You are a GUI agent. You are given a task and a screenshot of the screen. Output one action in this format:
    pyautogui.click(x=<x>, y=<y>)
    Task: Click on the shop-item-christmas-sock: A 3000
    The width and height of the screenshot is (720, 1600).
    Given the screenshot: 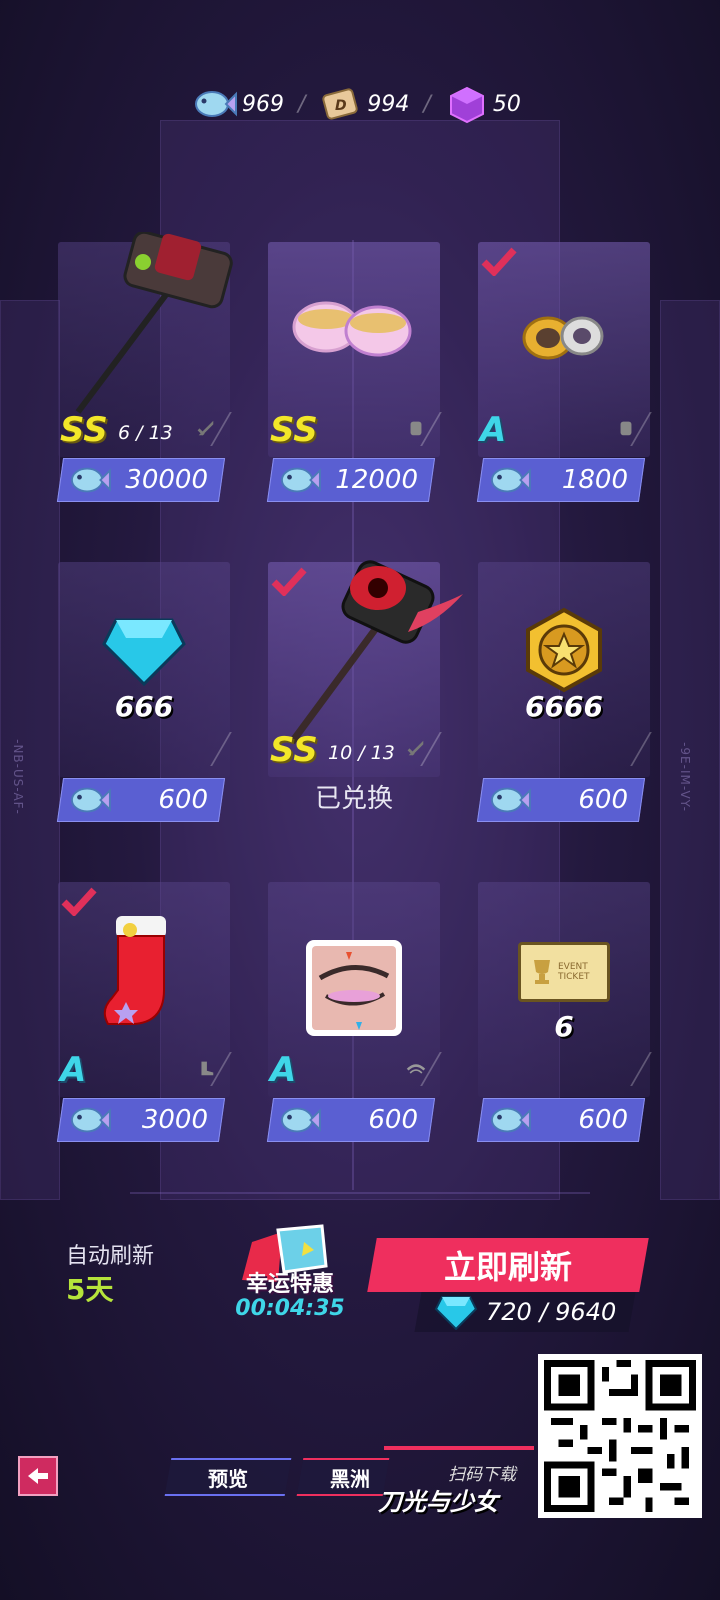 What is the action you would take?
    pyautogui.click(x=144, y=1012)
    